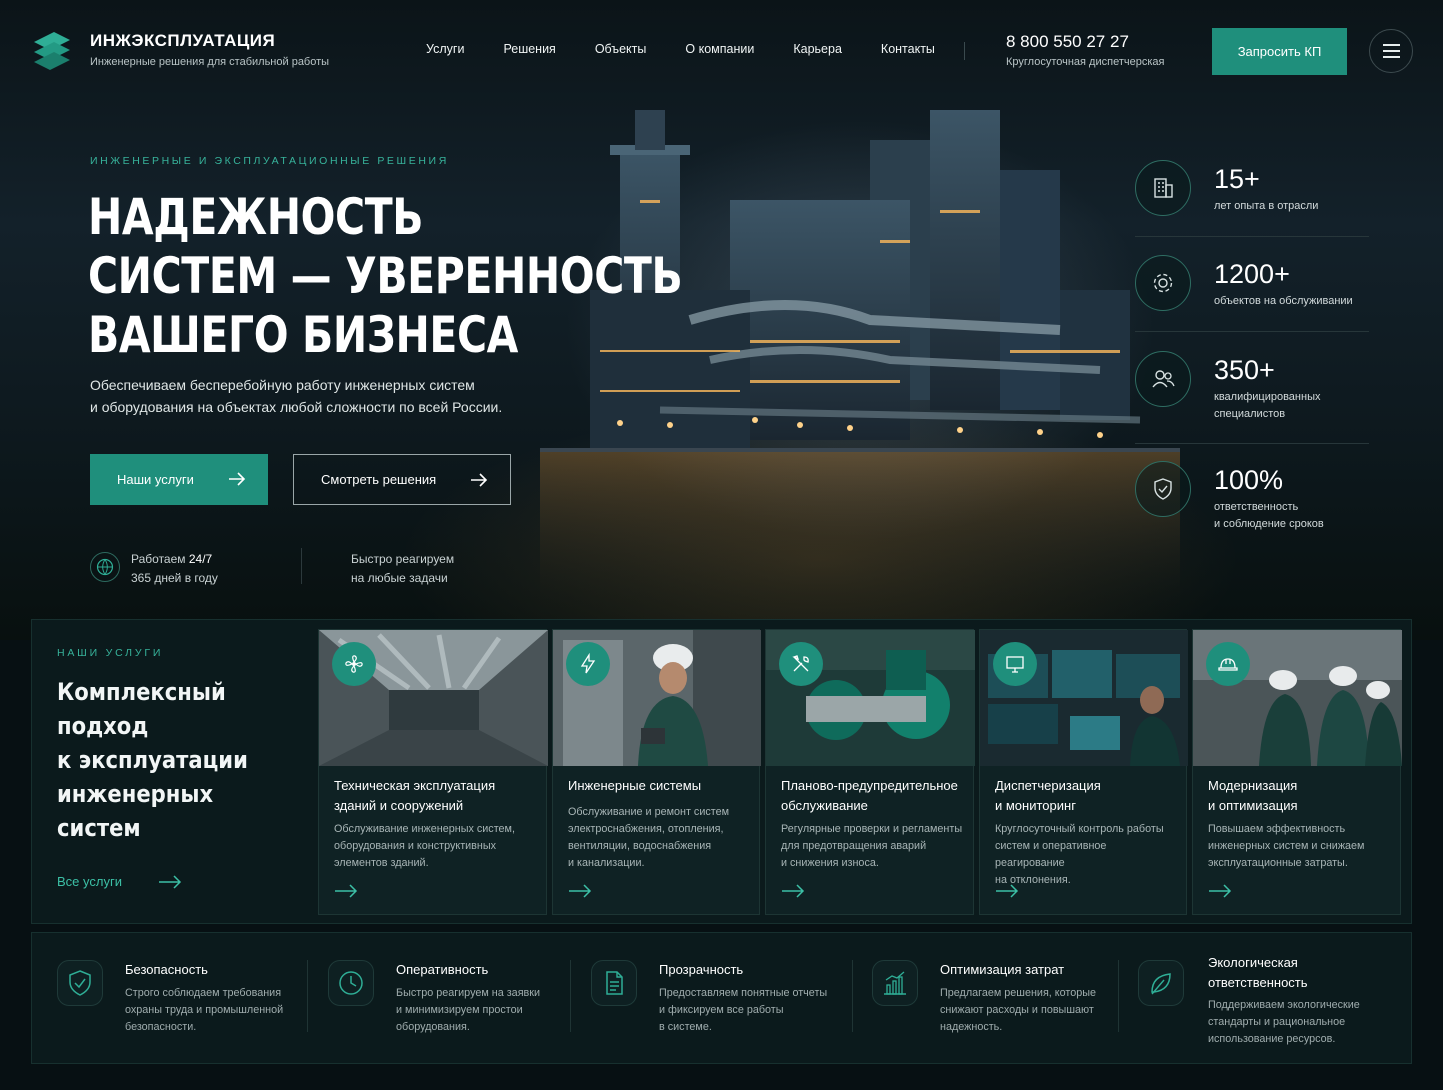 The width and height of the screenshot is (1443, 1090). What do you see at coordinates (1237, 179) in the screenshot?
I see `stat-value: 15+` at bounding box center [1237, 179].